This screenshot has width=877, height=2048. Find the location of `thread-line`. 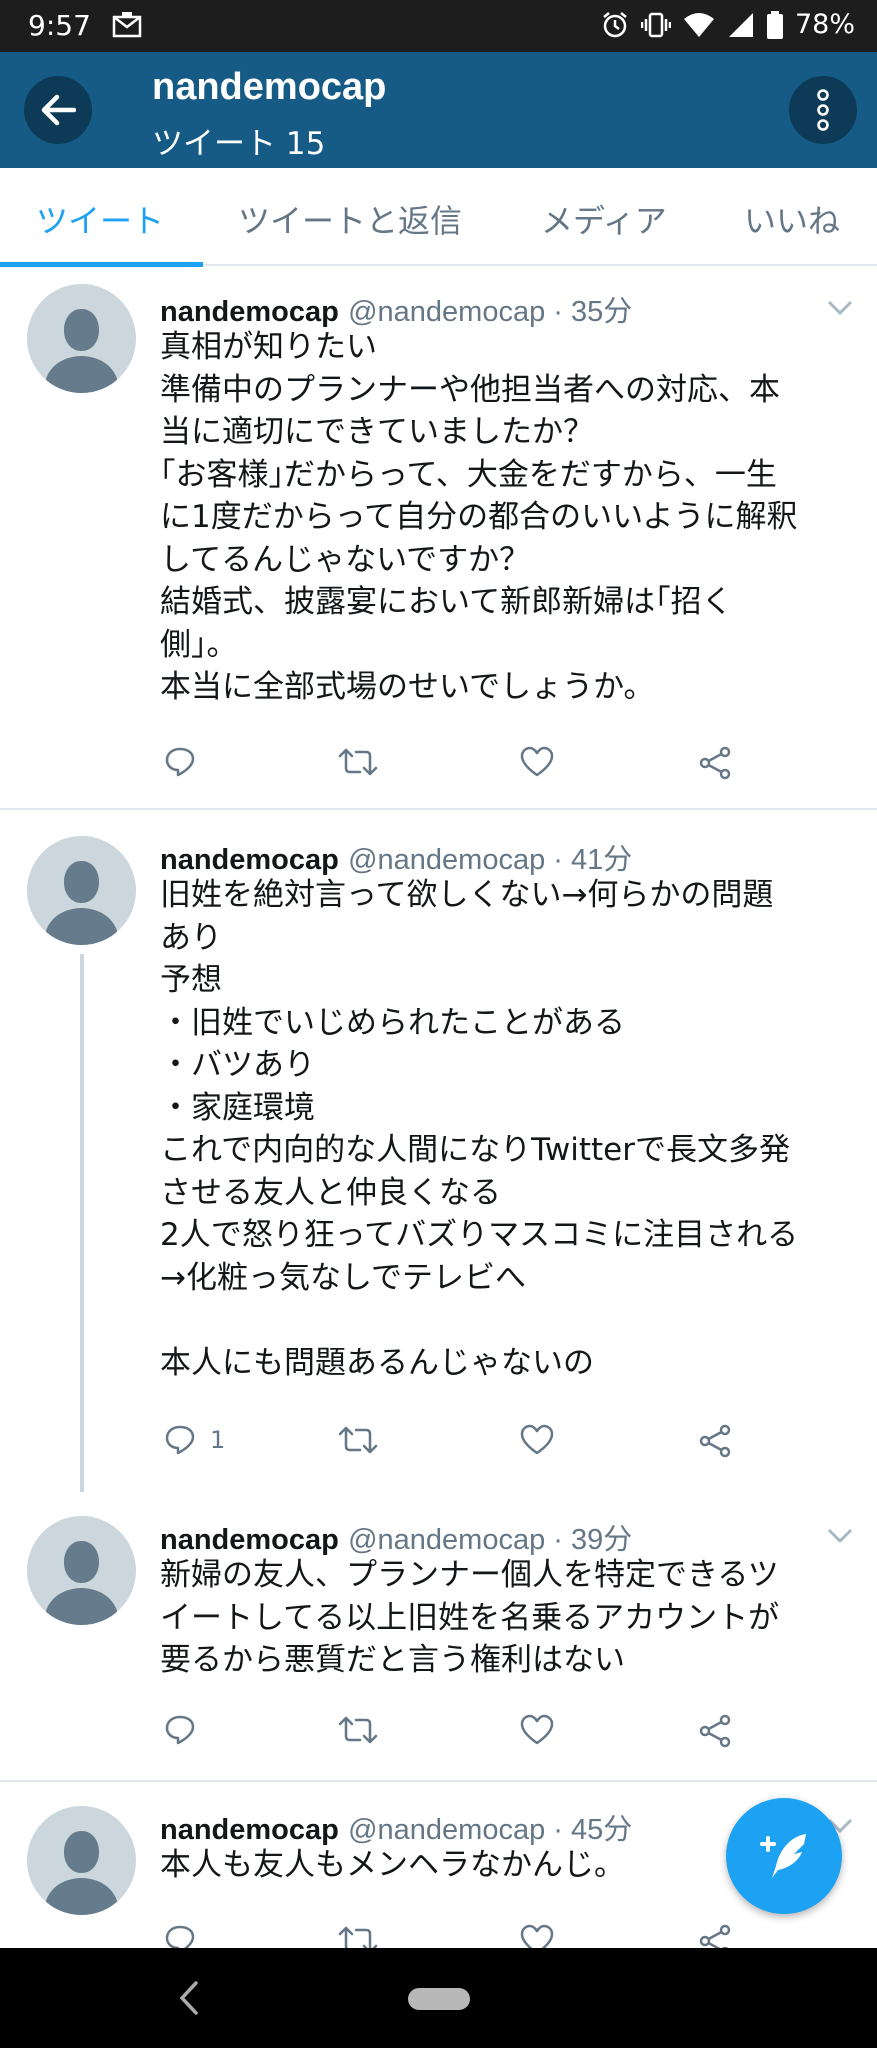

thread-line is located at coordinates (82, 1224).